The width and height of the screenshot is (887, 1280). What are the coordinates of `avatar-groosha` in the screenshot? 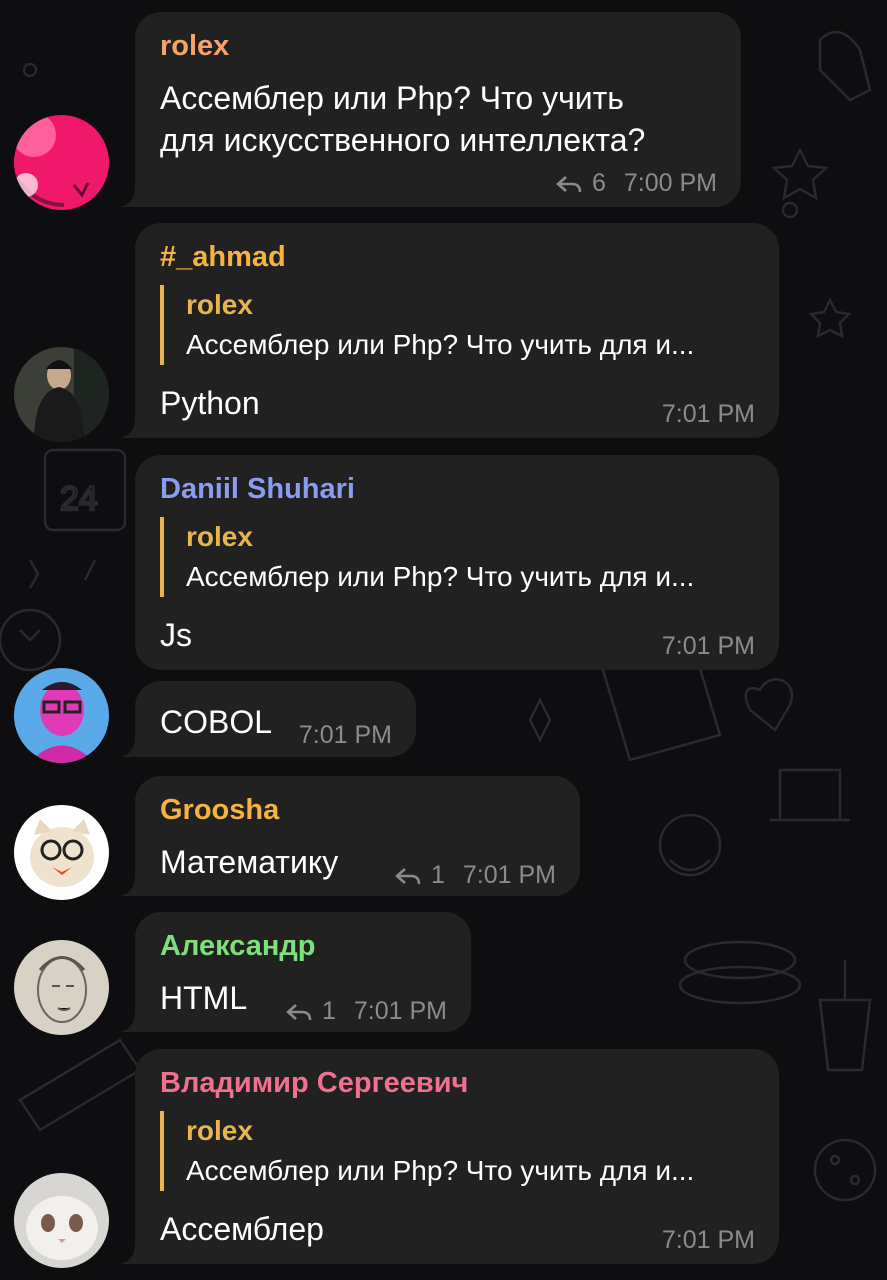 It's located at (61, 852).